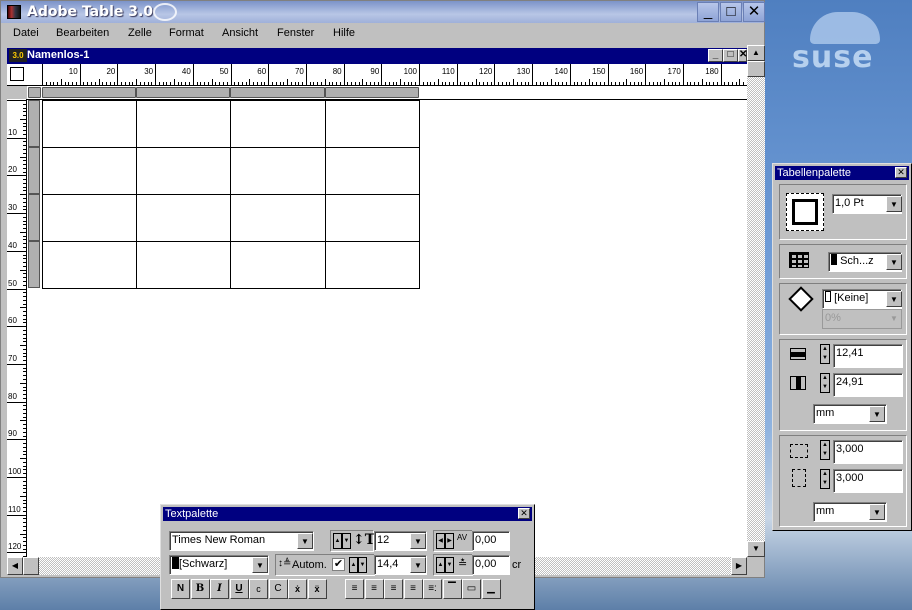 Image resolution: width=912 pixels, height=610 pixels. What do you see at coordinates (756, 53) in the screenshot?
I see `scroll-up-button: ▲` at bounding box center [756, 53].